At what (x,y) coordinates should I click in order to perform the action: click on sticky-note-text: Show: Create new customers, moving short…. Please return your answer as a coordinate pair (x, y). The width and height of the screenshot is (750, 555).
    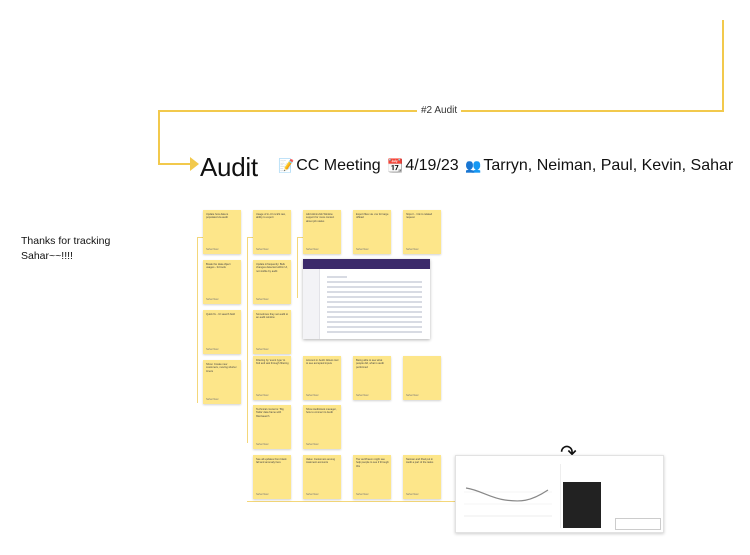
    Looking at the image, I should click on (221, 368).